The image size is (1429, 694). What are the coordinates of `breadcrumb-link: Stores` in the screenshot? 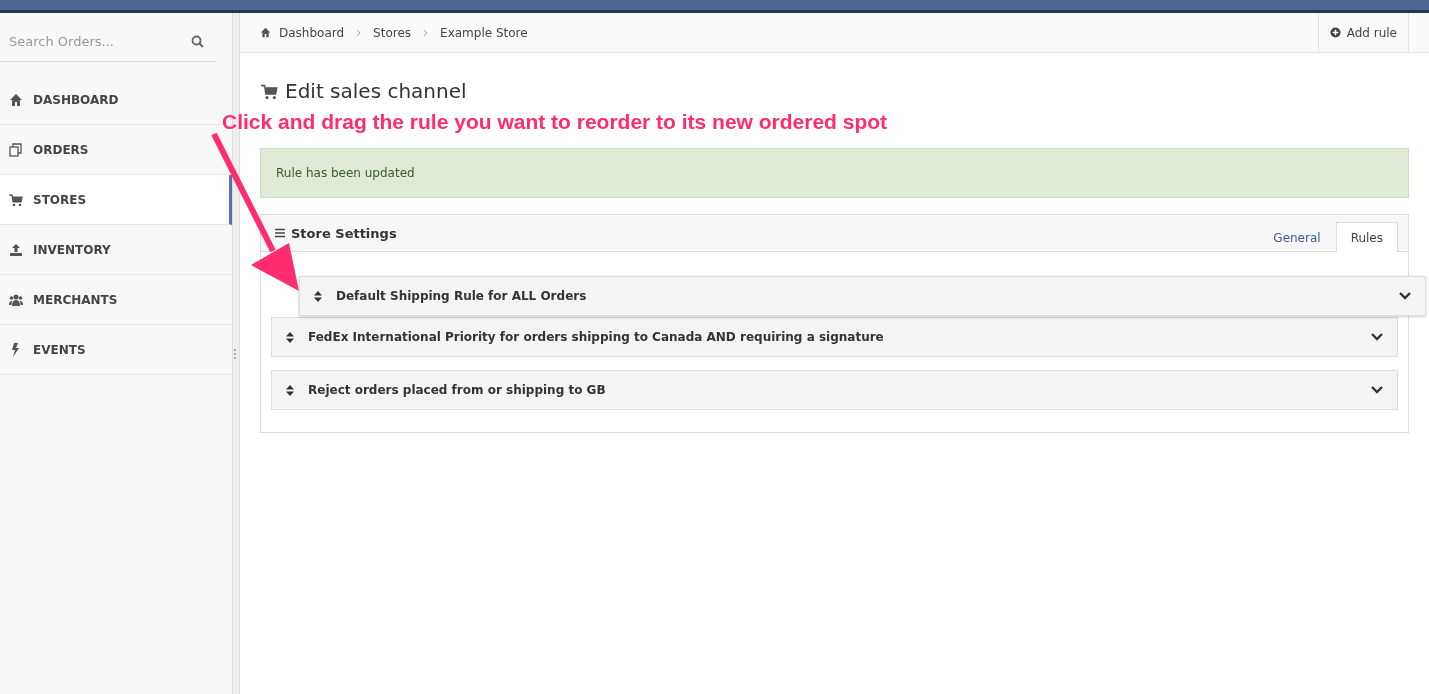 It's located at (392, 32).